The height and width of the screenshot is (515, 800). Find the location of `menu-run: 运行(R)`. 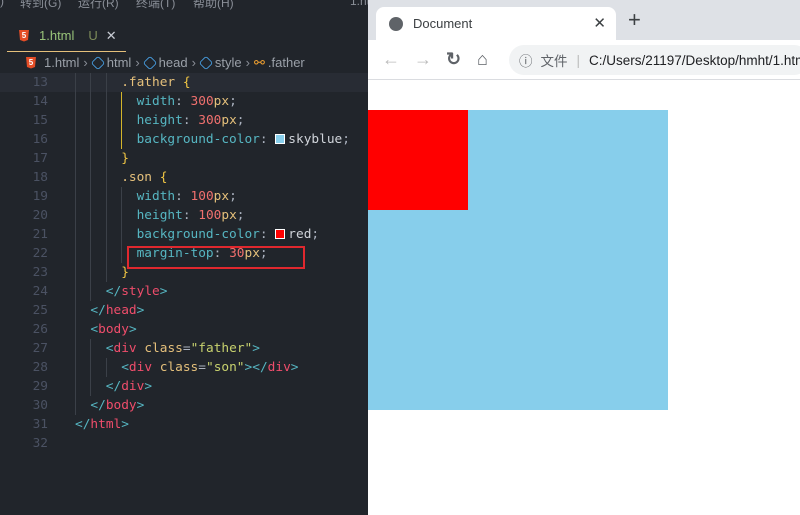

menu-run: 运行(R) is located at coordinates (98, 5).